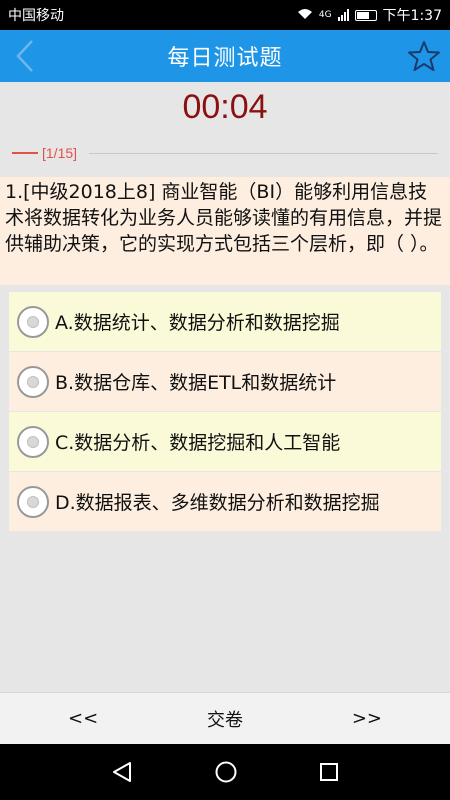 This screenshot has width=450, height=800. Describe the element at coordinates (122, 772) in the screenshot. I see `back-triangle-icon` at that location.